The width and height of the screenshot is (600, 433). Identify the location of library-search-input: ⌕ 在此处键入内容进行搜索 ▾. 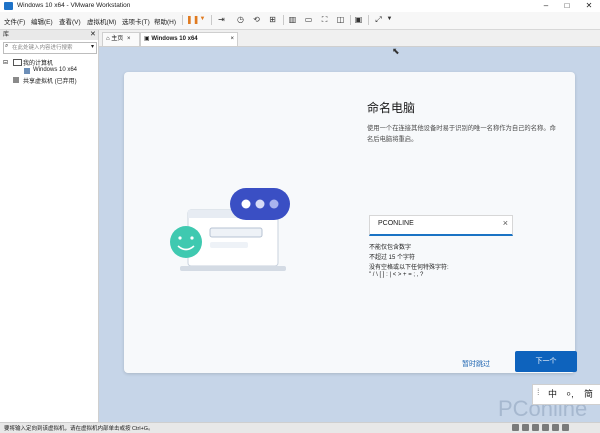
(50, 48).